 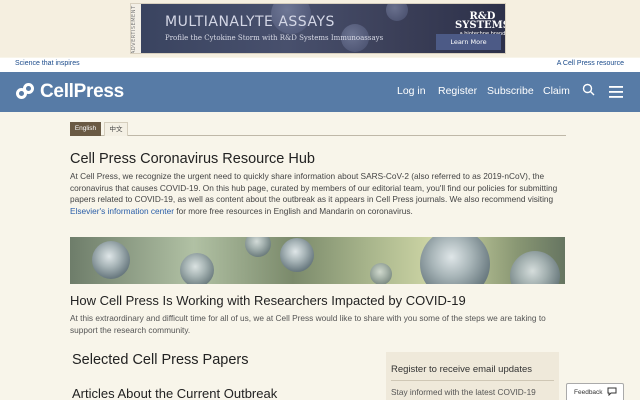 What do you see at coordinates (192, 159) in the screenshot?
I see `page-title: Cell Press Coronavirus Resource Hub` at bounding box center [192, 159].